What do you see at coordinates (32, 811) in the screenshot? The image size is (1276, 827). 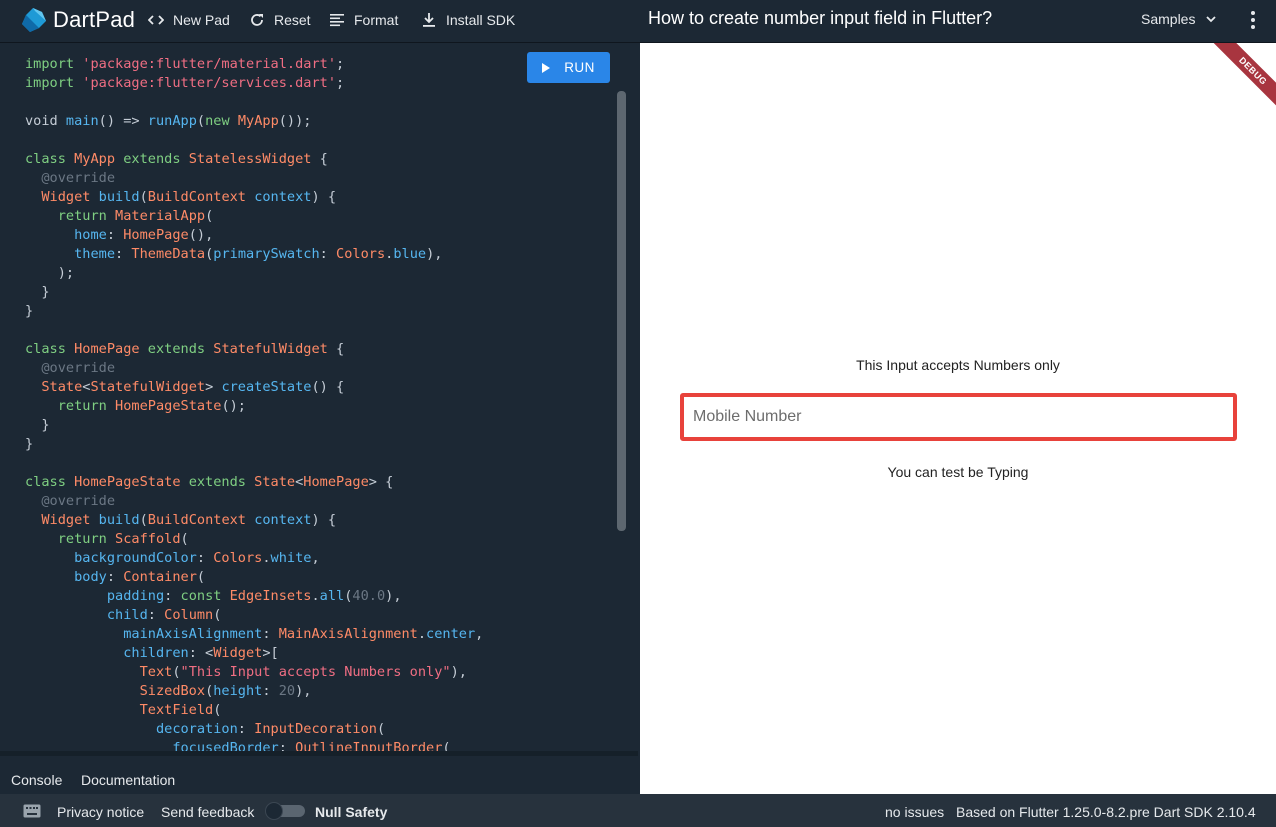 I see `keyboard-icon` at bounding box center [32, 811].